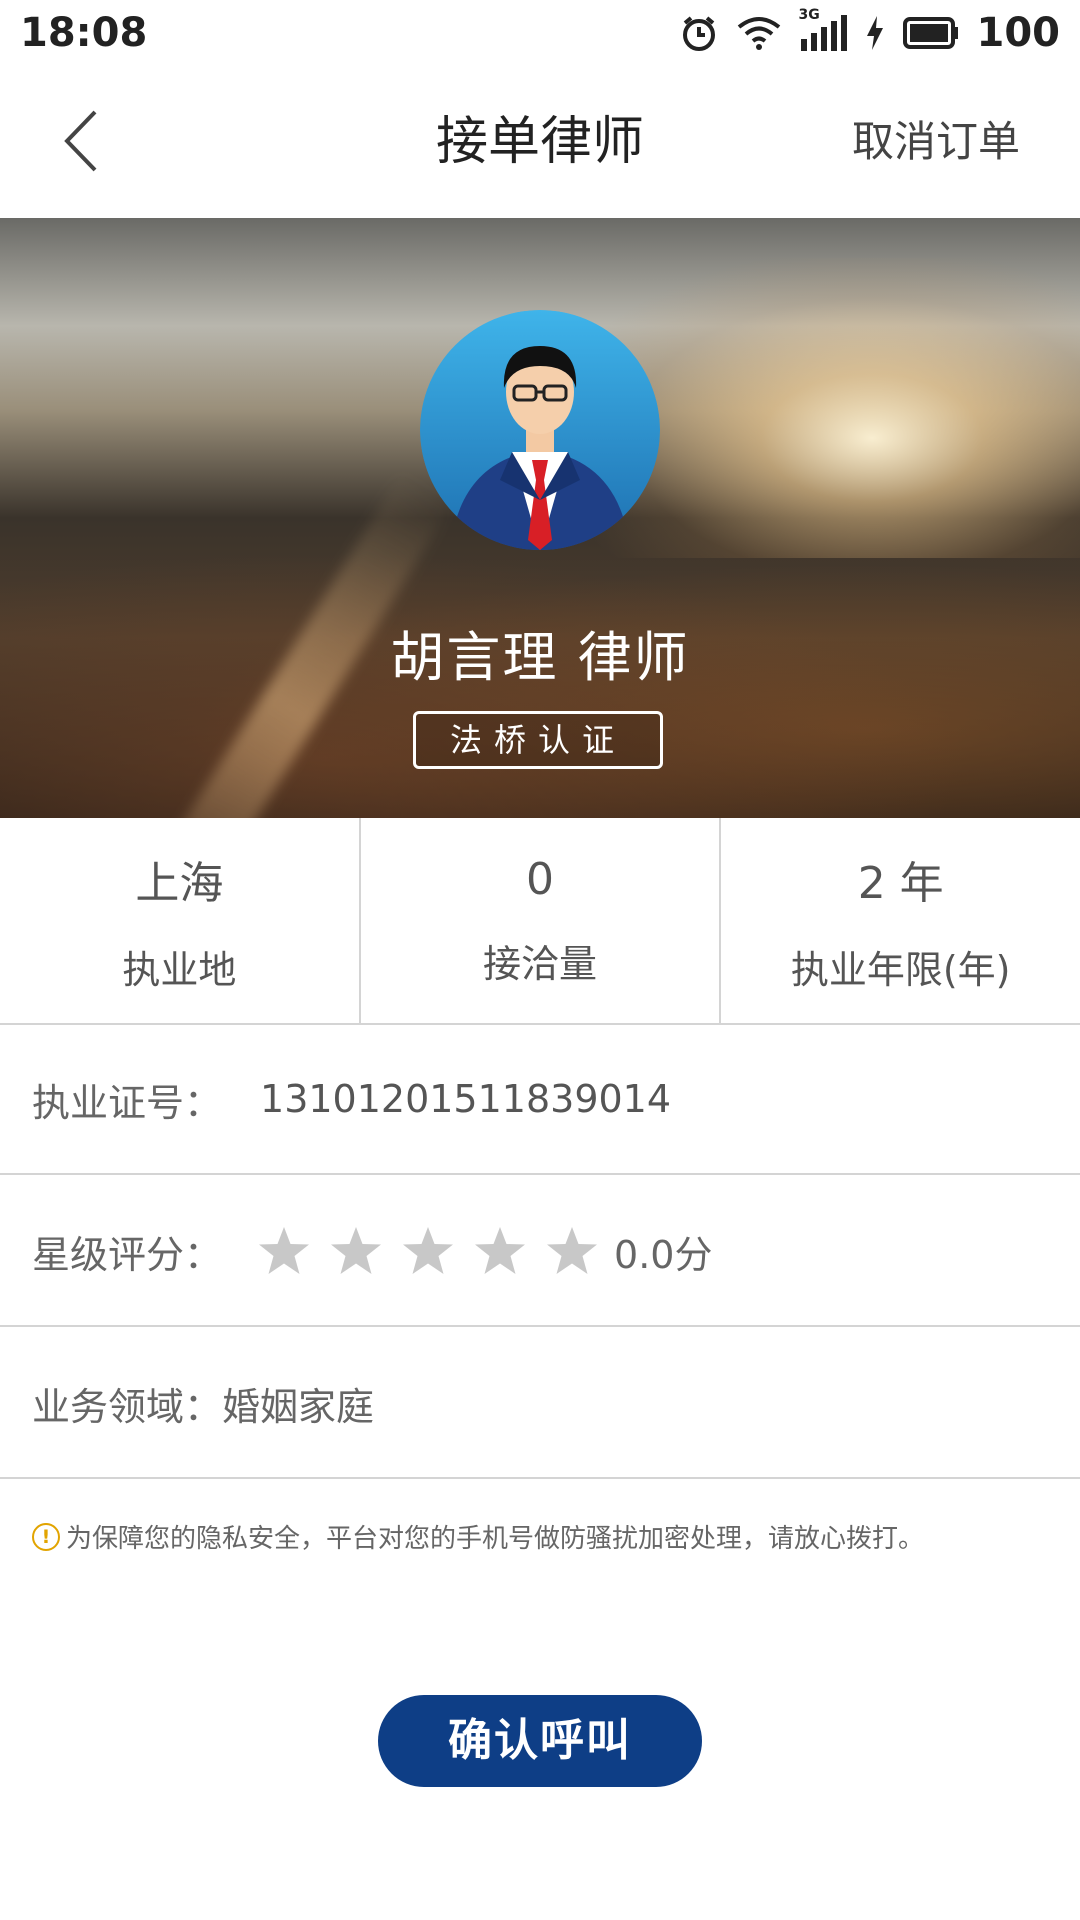 The height and width of the screenshot is (1920, 1080). What do you see at coordinates (900, 883) in the screenshot?
I see `stat-value: 2 年` at bounding box center [900, 883].